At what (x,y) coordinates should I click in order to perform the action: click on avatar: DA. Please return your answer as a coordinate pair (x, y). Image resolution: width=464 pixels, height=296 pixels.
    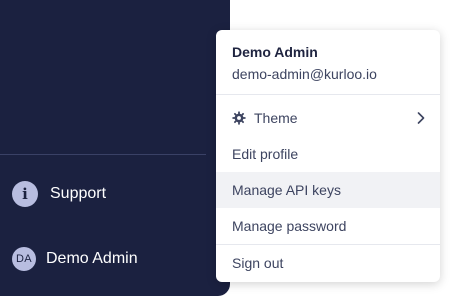
    Looking at the image, I should click on (24, 259).